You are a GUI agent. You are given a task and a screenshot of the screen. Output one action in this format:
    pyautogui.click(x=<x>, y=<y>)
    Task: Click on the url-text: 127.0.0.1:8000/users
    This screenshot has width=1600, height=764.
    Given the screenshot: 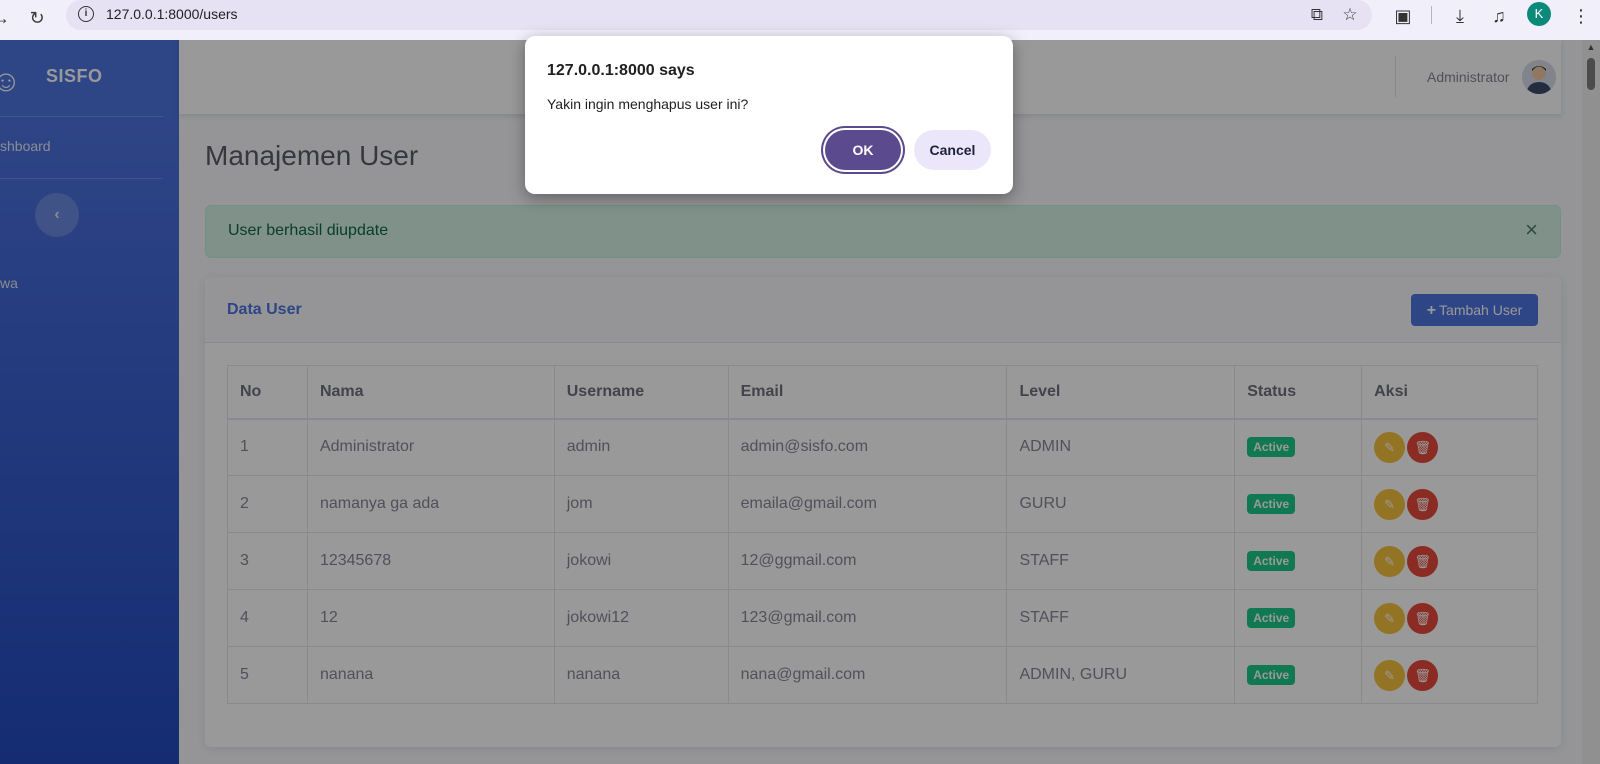 What is the action you would take?
    pyautogui.click(x=172, y=14)
    